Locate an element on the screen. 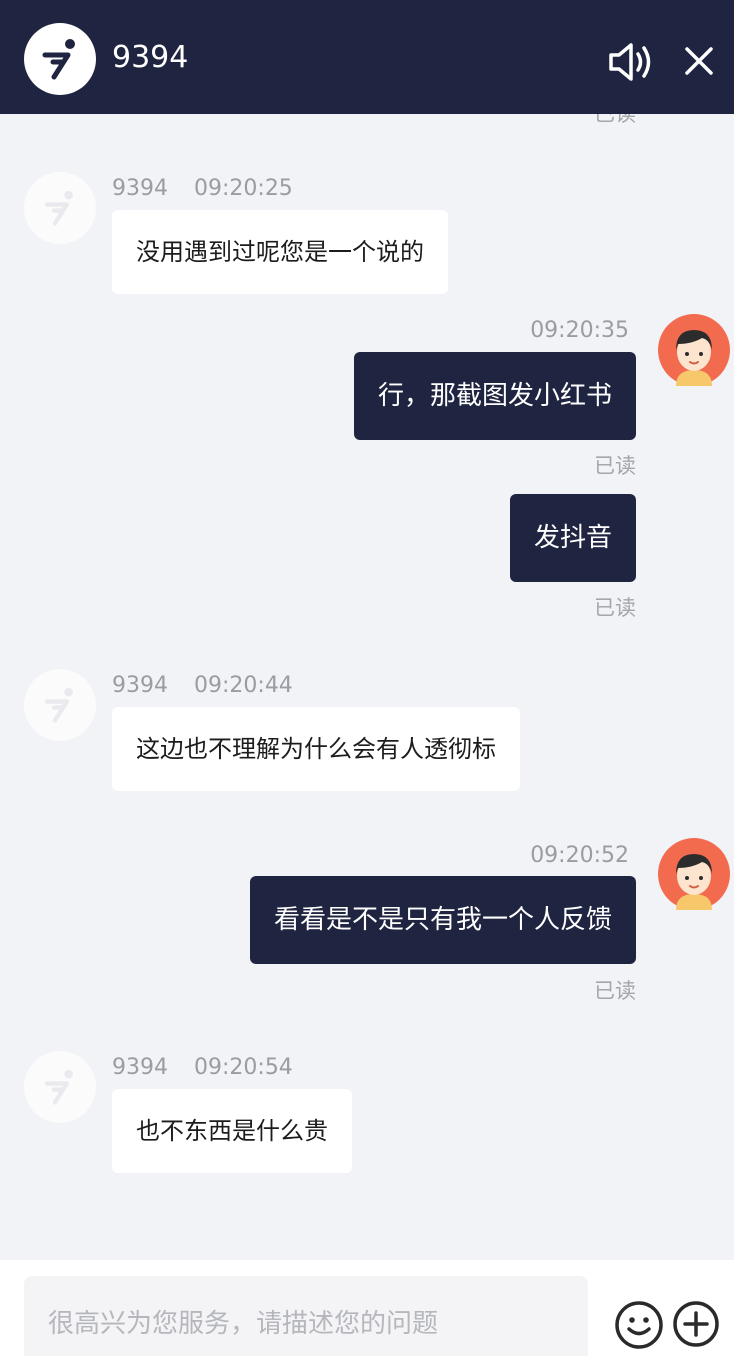  incoming-message-bubble: 也不东西是什么贵 is located at coordinates (232, 1131).